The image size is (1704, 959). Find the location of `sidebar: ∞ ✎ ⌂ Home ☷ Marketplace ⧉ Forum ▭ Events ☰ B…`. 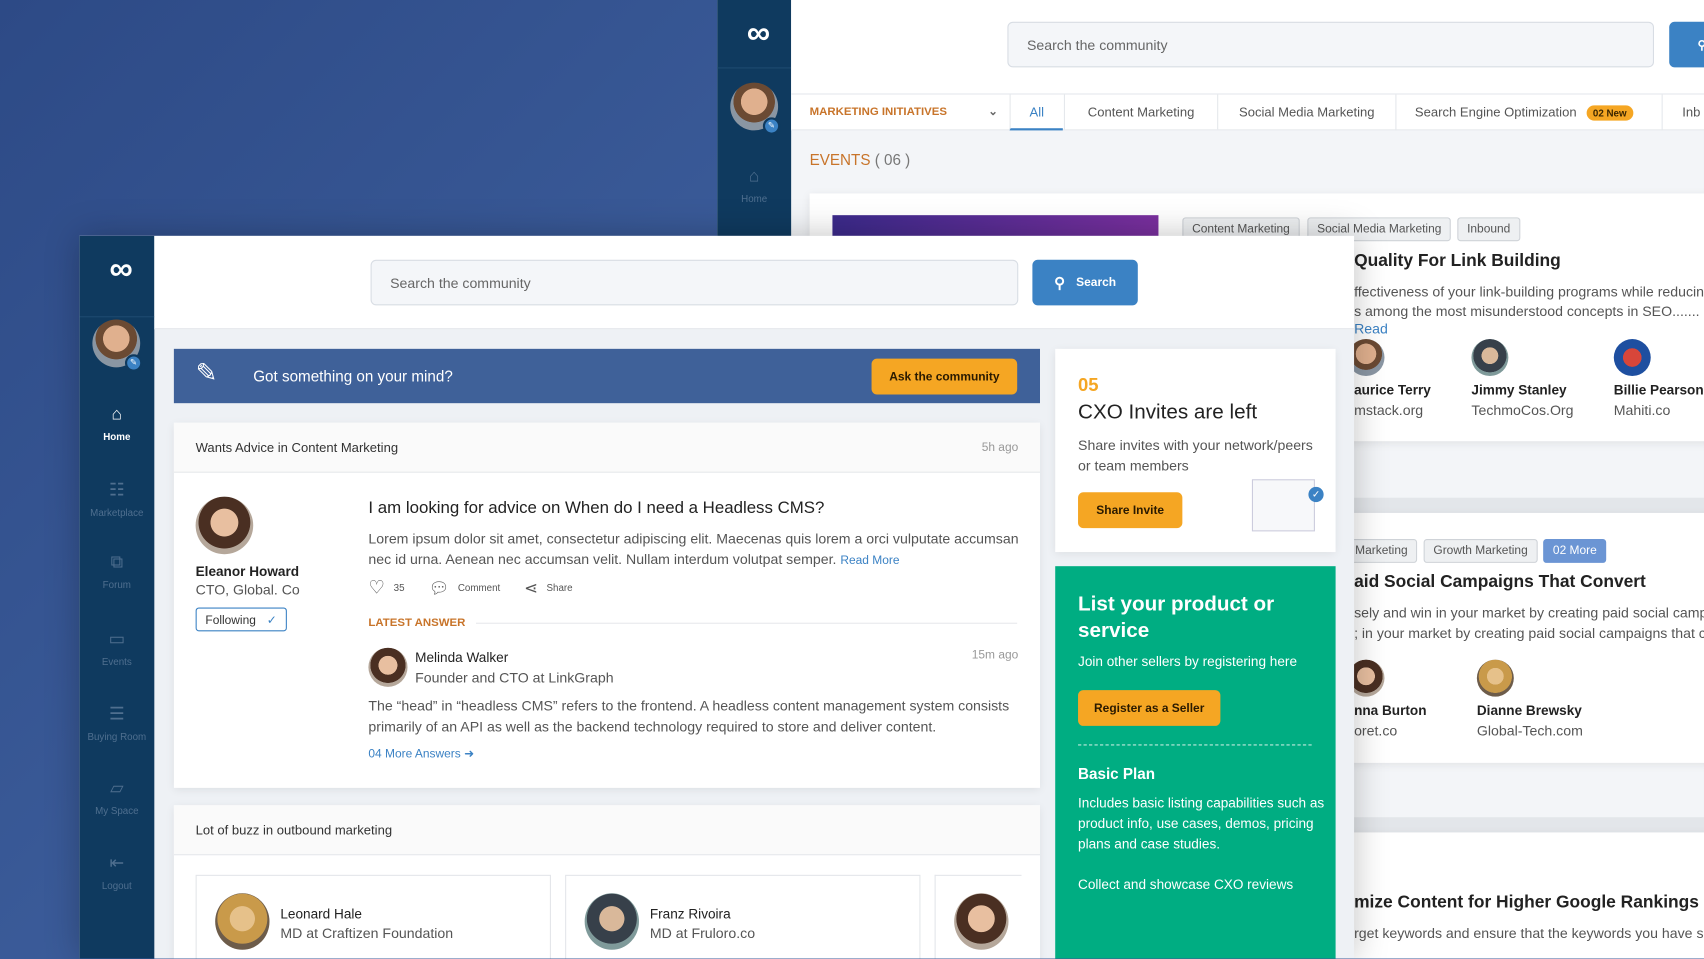

sidebar: ∞ ✎ ⌂ Home ☷ Marketplace ⧉ Forum ▭ Events ☰ B… is located at coordinates (117, 597).